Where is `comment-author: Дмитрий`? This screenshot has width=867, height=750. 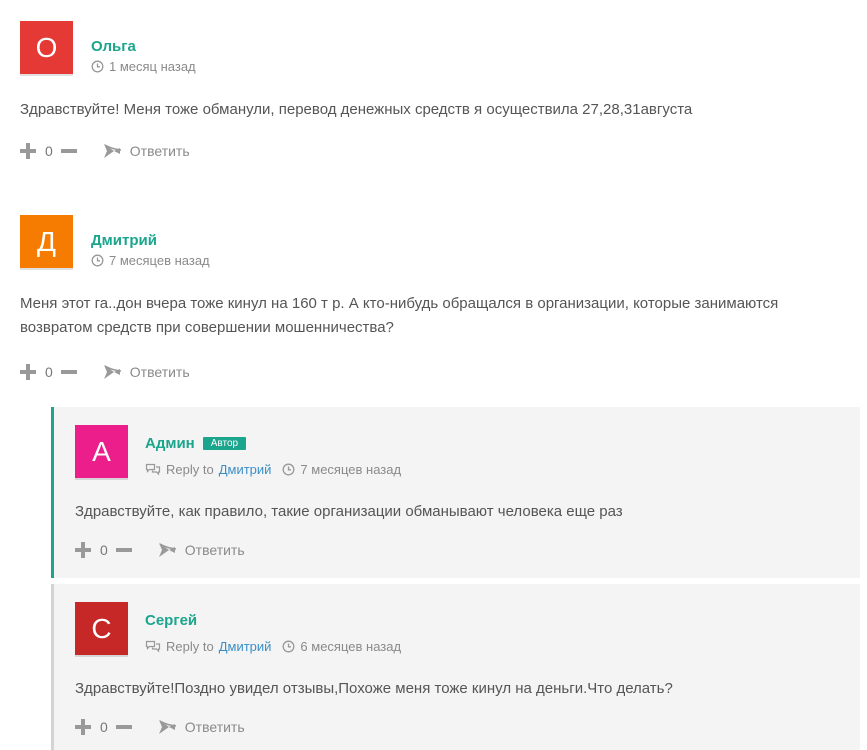
comment-author: Дмитрий is located at coordinates (124, 240).